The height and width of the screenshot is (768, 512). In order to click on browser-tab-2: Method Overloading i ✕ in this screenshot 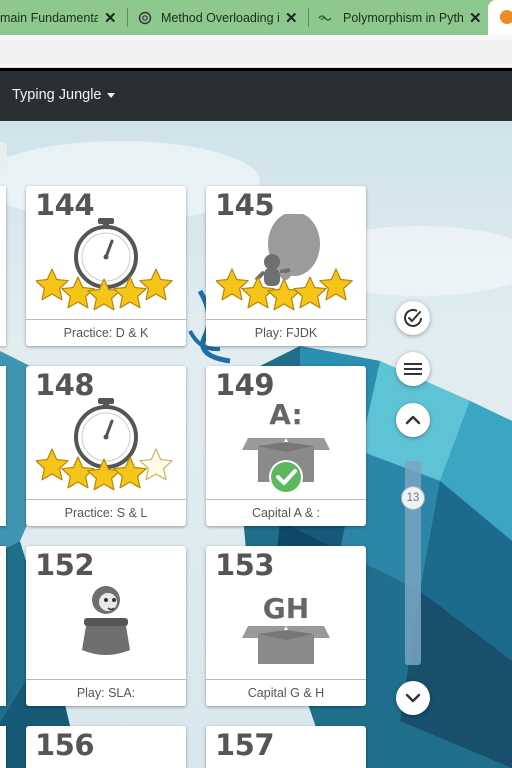, I will do `click(222, 17)`.